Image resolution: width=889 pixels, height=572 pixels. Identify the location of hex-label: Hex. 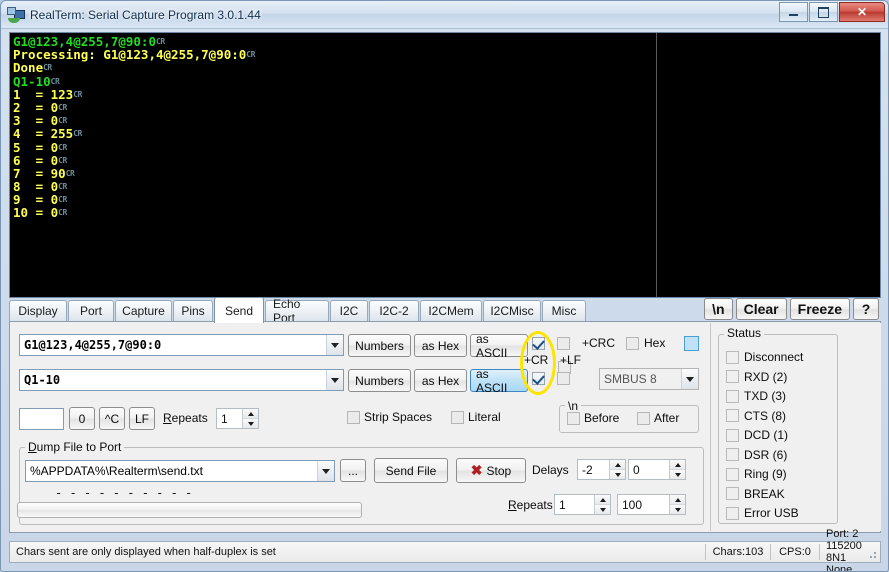
(655, 343).